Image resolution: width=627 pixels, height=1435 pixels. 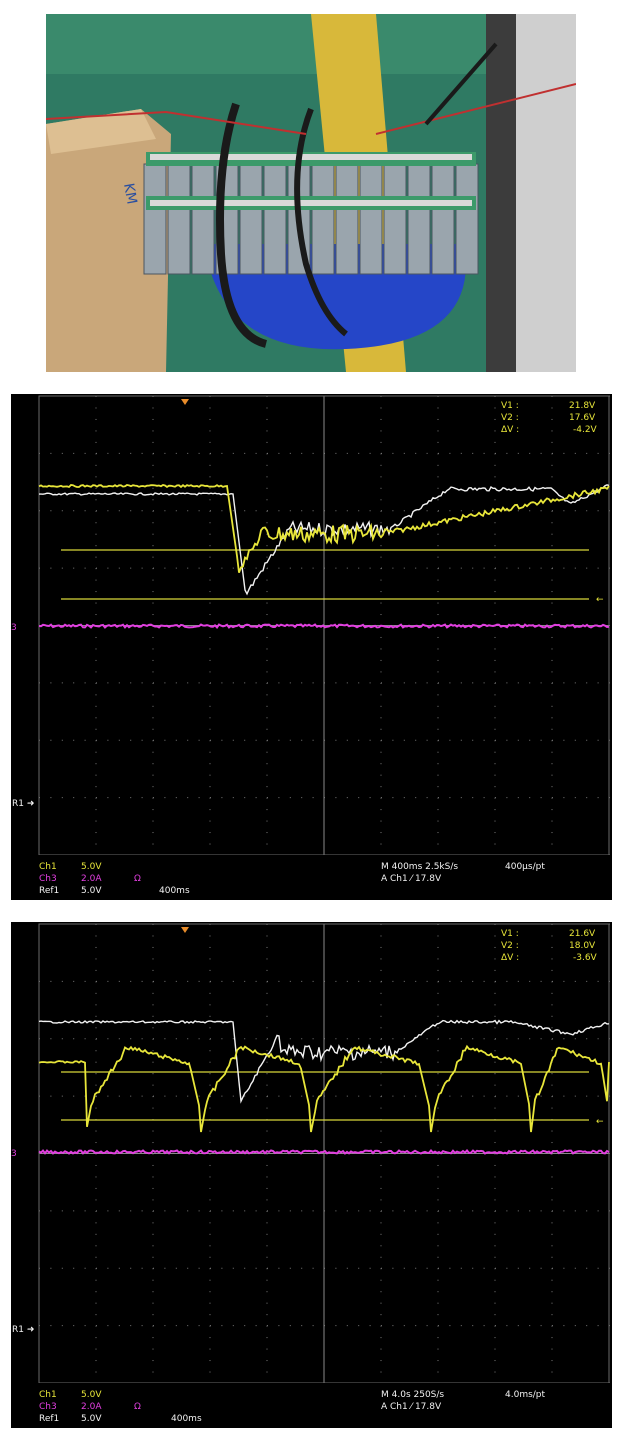 I want to click on scope1-cursor-lines: ←, so click(x=332, y=577).